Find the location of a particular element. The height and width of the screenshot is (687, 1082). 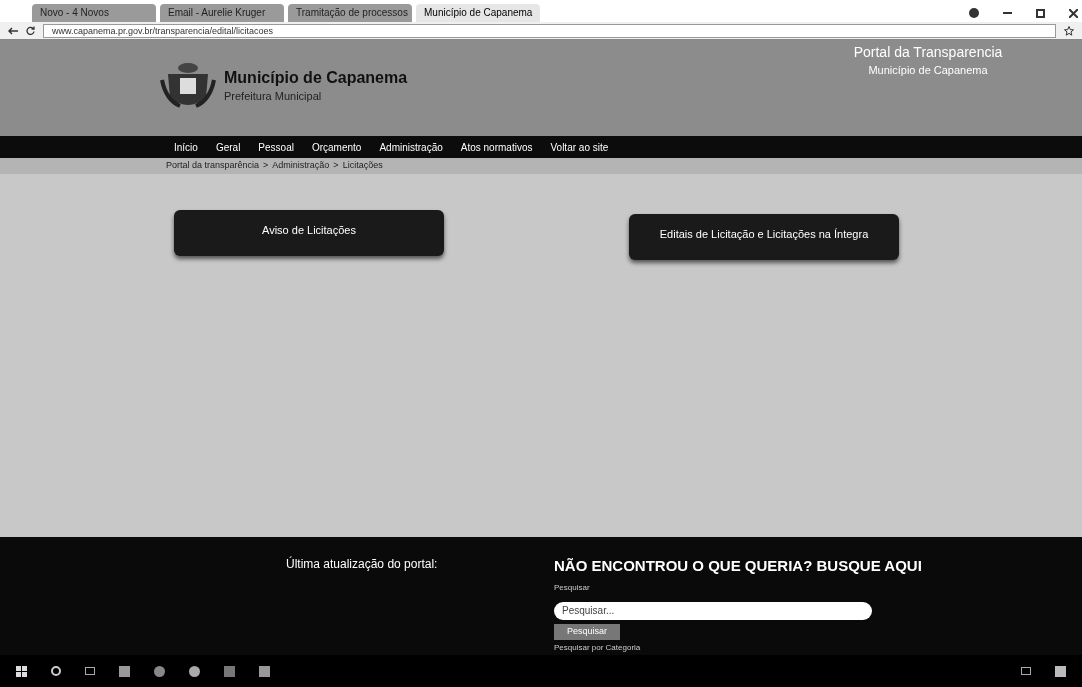

nav-link: Início is located at coordinates (186, 147).